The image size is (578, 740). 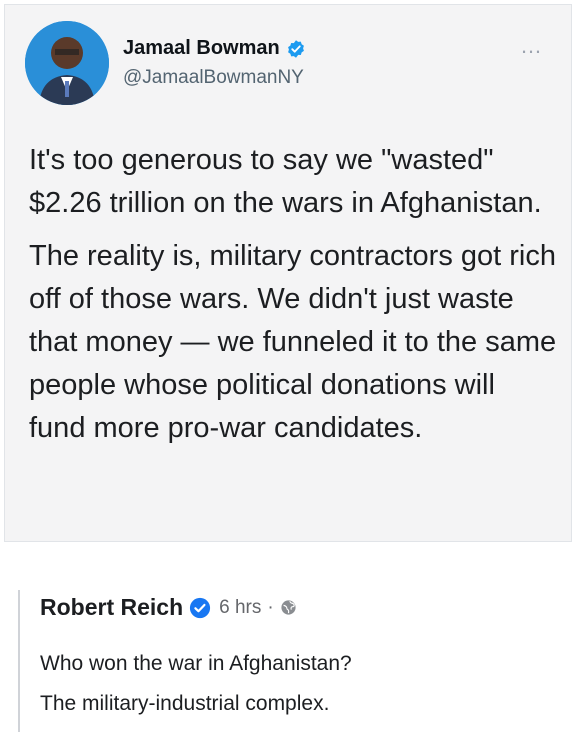 I want to click on tweet-author-row: Jamaal Bowman, so click(x=214, y=48).